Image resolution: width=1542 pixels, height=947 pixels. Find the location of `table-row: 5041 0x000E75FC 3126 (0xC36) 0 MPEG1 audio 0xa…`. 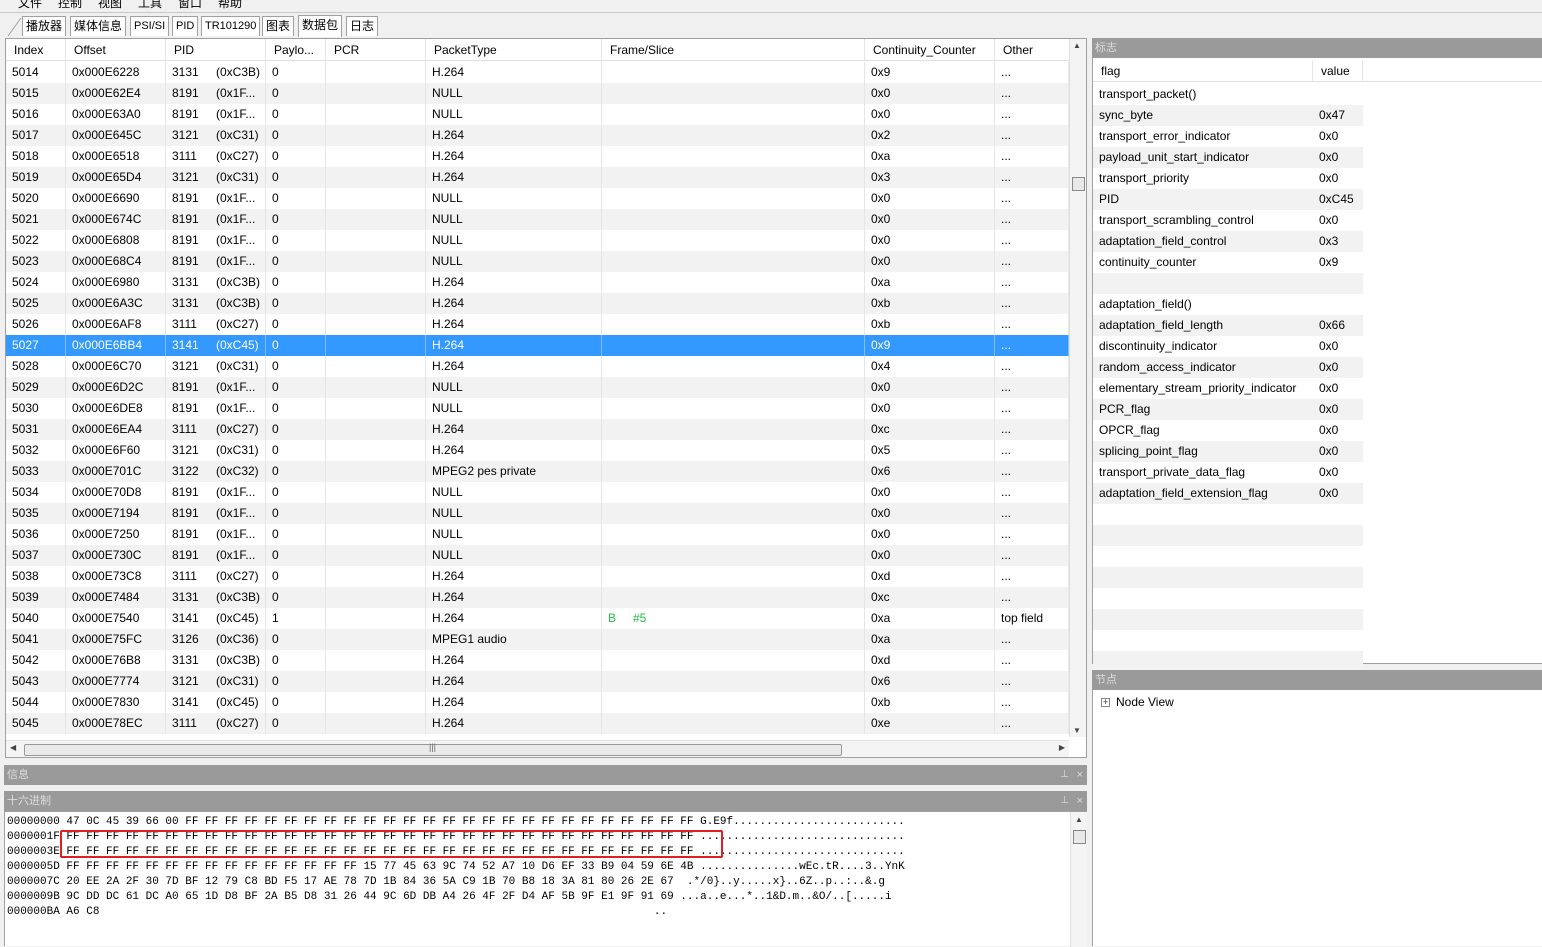

table-row: 5041 0x000E75FC 3126 (0xC36) 0 MPEG1 audio 0xa… is located at coordinates (537, 639).